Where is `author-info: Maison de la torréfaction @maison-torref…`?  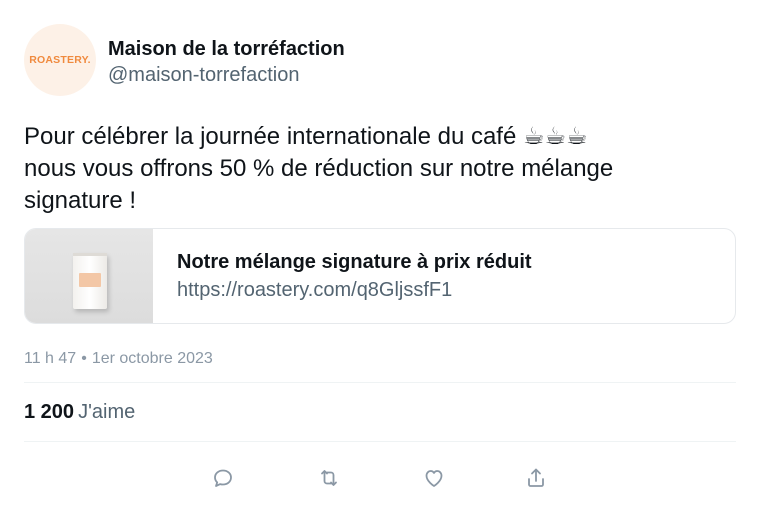
author-info: Maison de la torréfaction @maison-torref… is located at coordinates (226, 62).